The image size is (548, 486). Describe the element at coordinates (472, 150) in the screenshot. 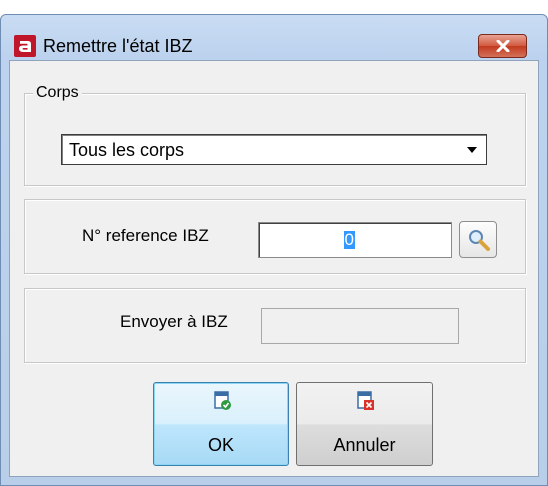

I see `chevron-down-icon` at that location.